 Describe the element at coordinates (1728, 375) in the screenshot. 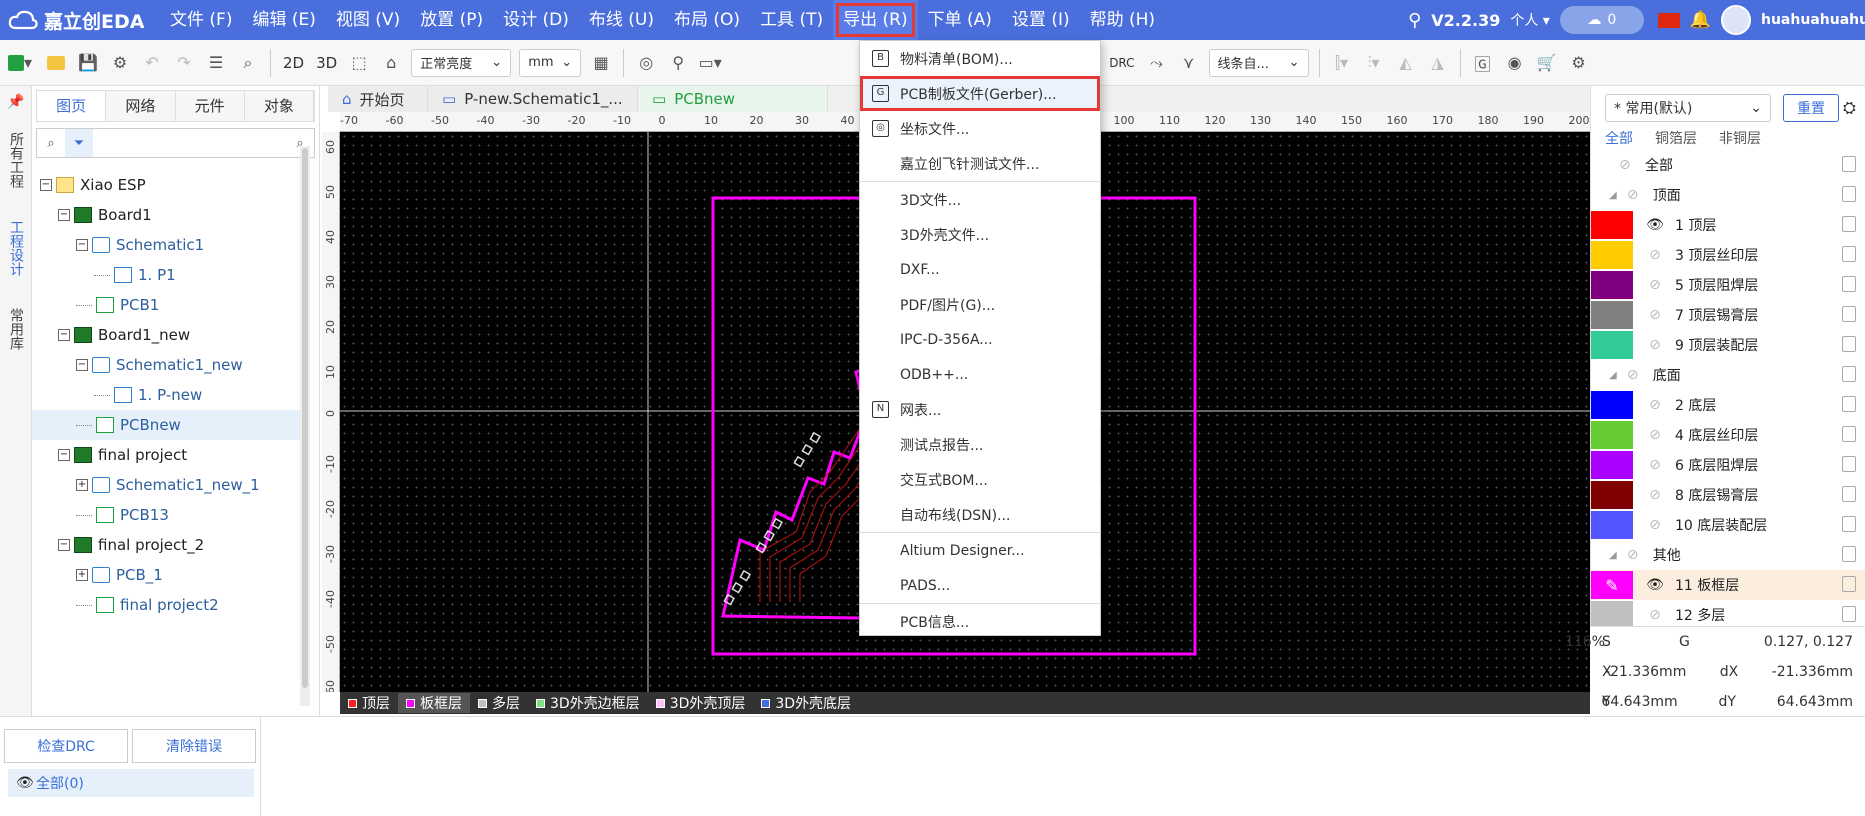

I see `layer-row: ◢ ⊘ 底面` at that location.